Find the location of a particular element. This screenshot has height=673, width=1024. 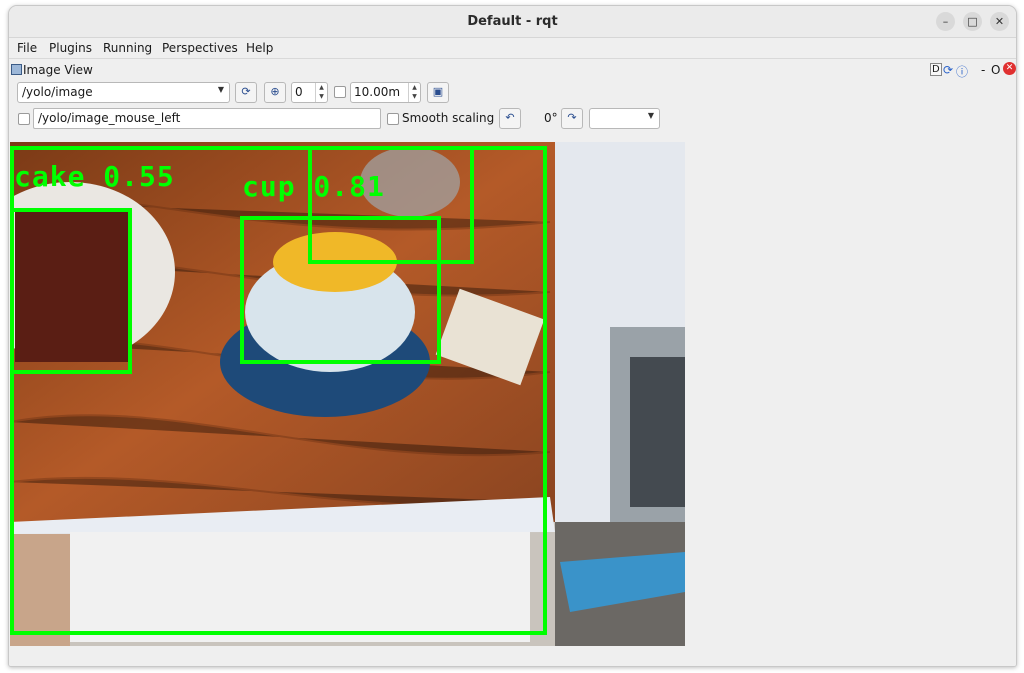

dock-options-button: O is located at coordinates (995, 70).